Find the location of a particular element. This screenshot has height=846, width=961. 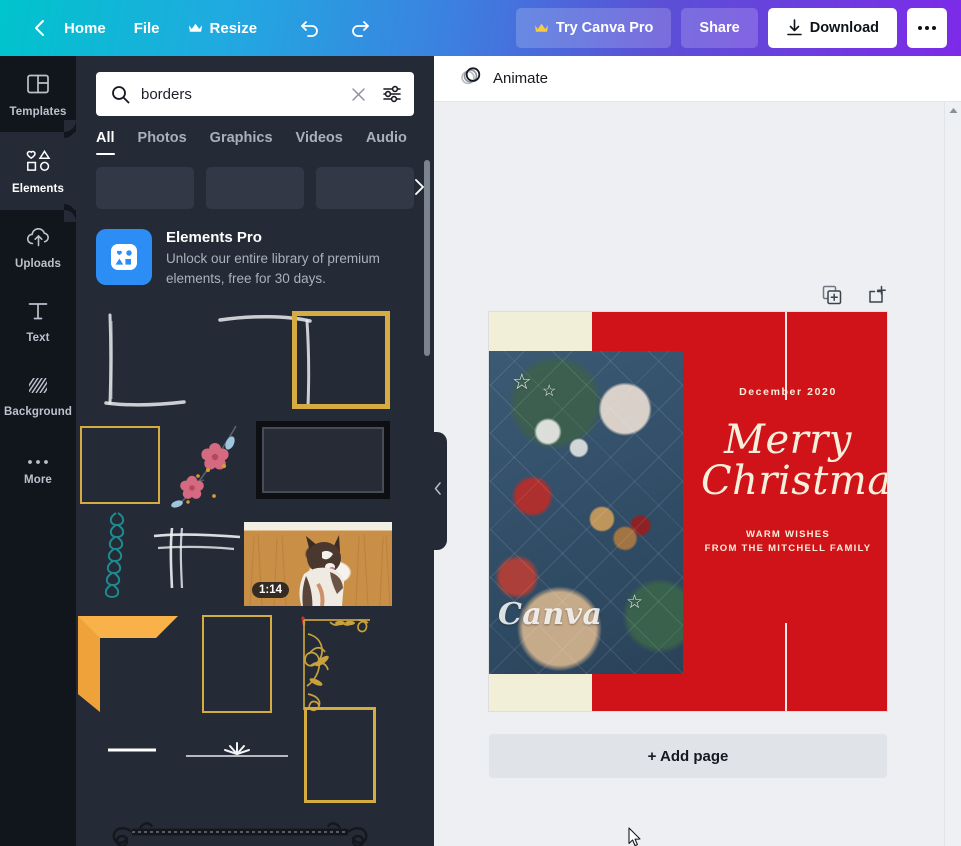

search-section is located at coordinates (255, 86).